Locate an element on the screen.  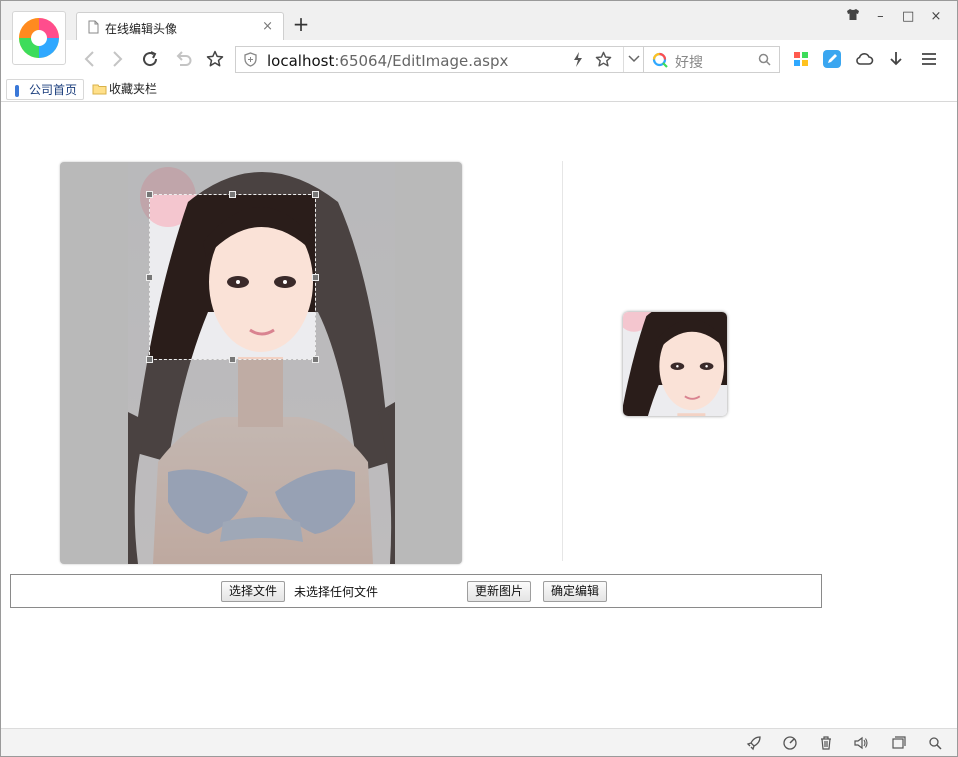
back-icon is located at coordinates (89, 59).